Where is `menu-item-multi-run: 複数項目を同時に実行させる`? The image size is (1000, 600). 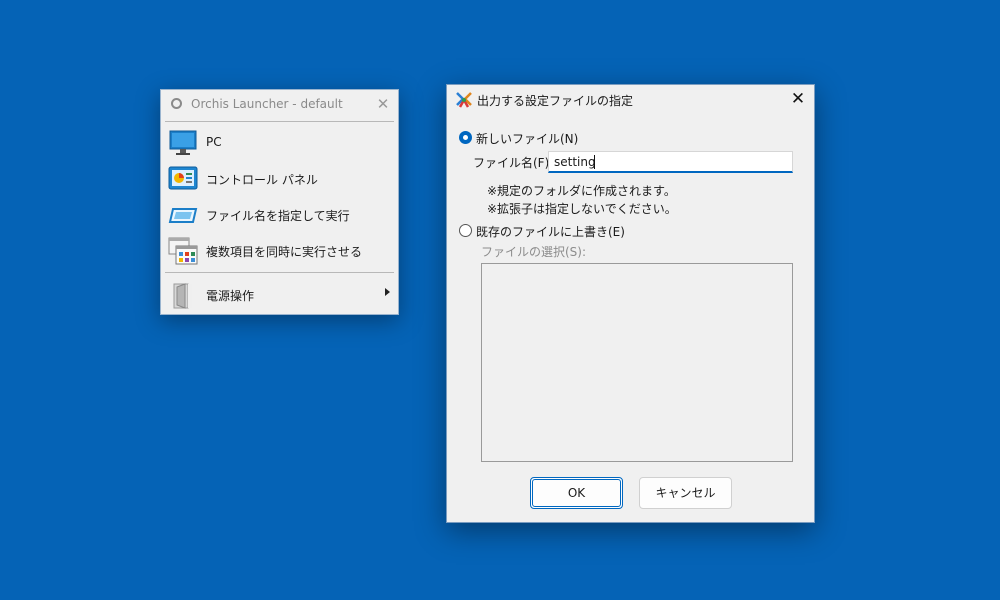 menu-item-multi-run: 複数項目を同時に実行させる is located at coordinates (279, 251).